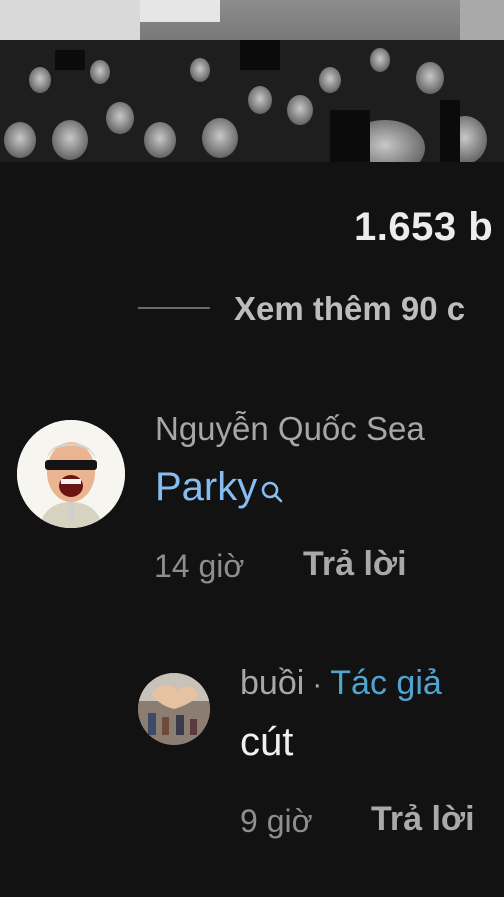  I want to click on reply-author: buồi, so click(272, 683).